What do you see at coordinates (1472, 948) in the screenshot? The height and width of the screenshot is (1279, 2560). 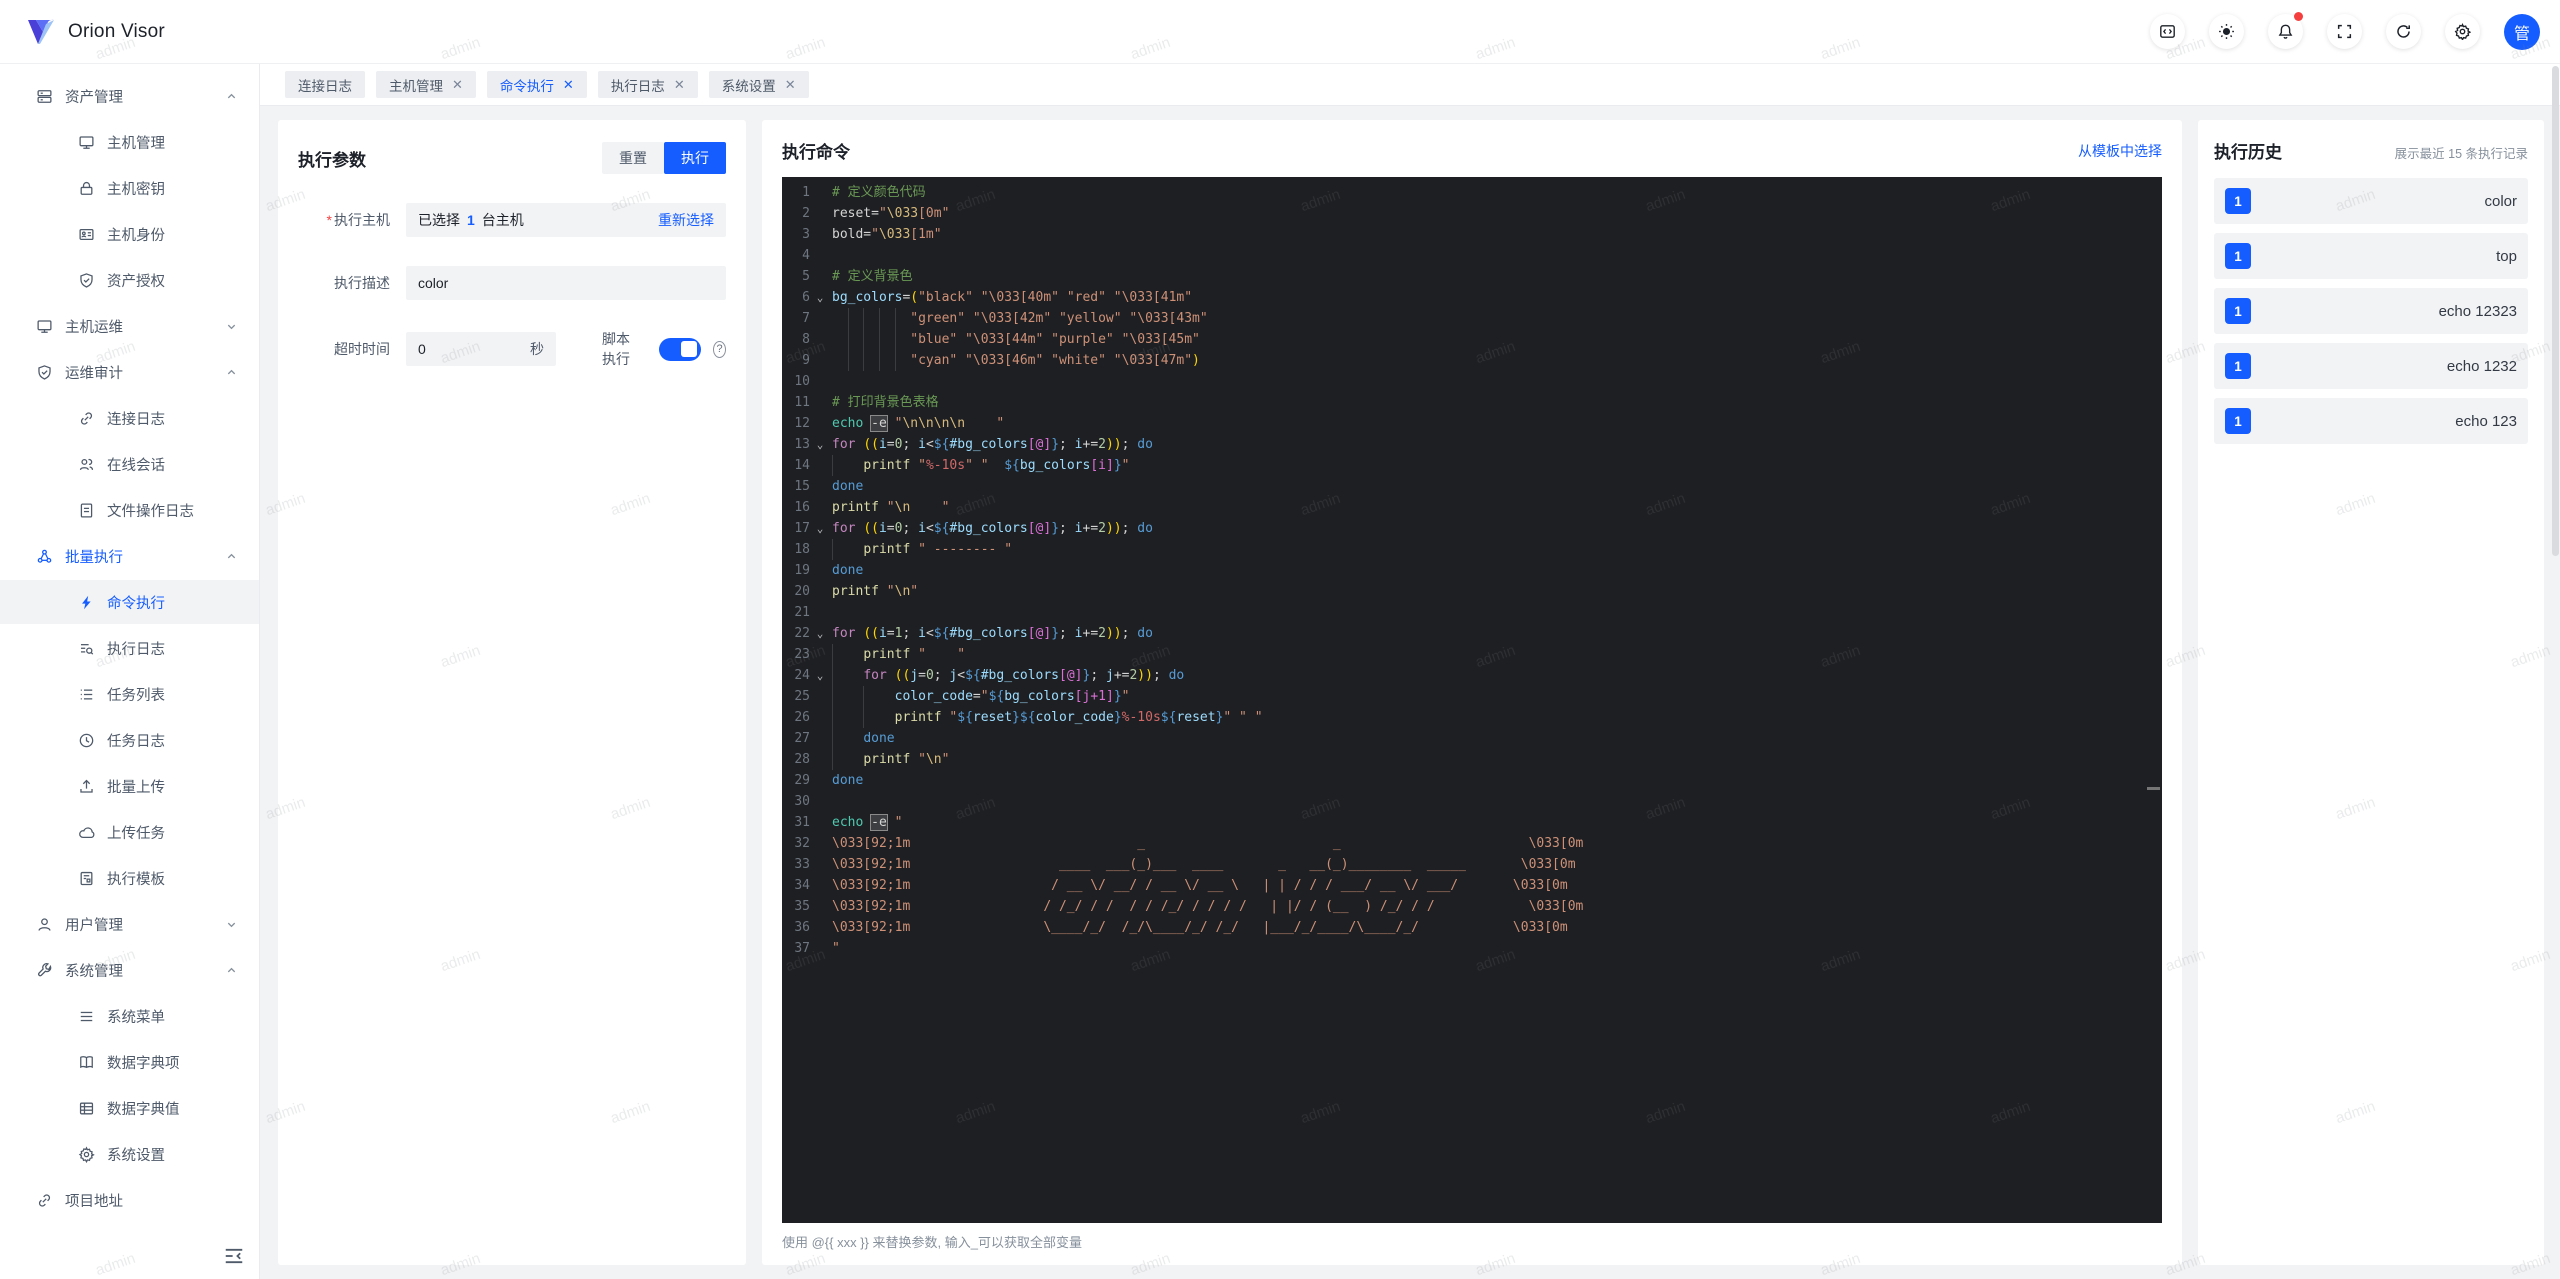 I see `editor-line: 37 "` at bounding box center [1472, 948].